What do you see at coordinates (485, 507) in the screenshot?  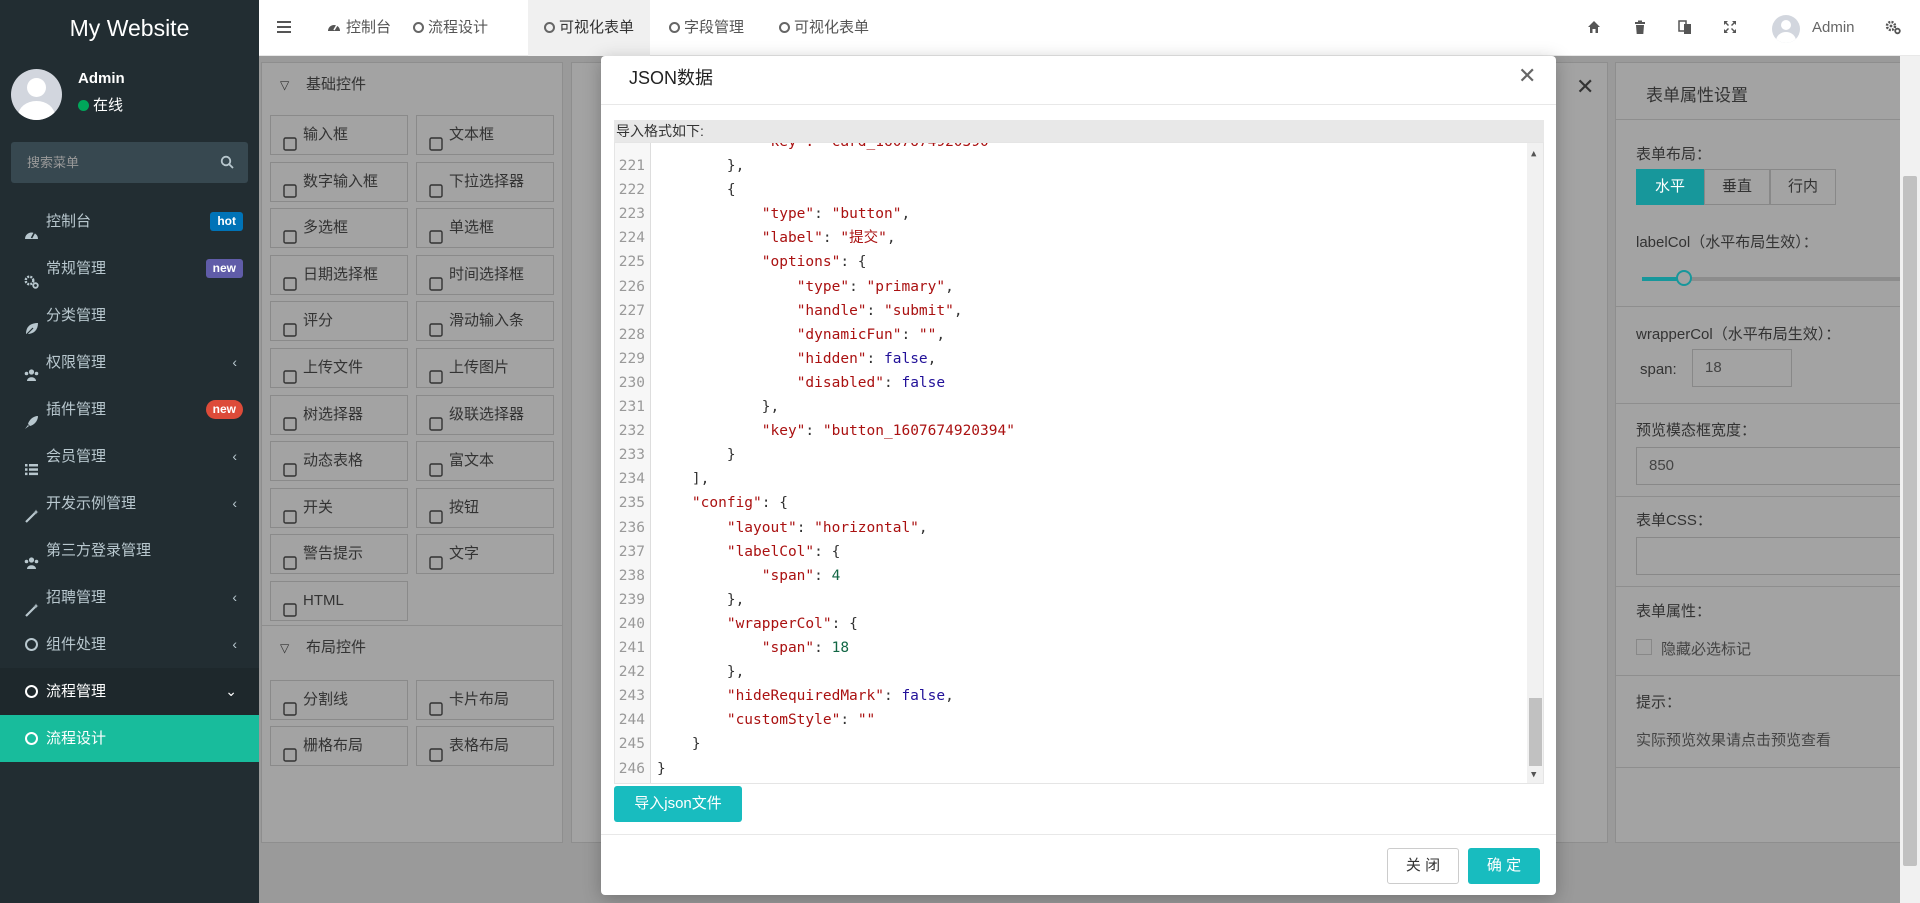 I see `basic-control-18: 按钮` at bounding box center [485, 507].